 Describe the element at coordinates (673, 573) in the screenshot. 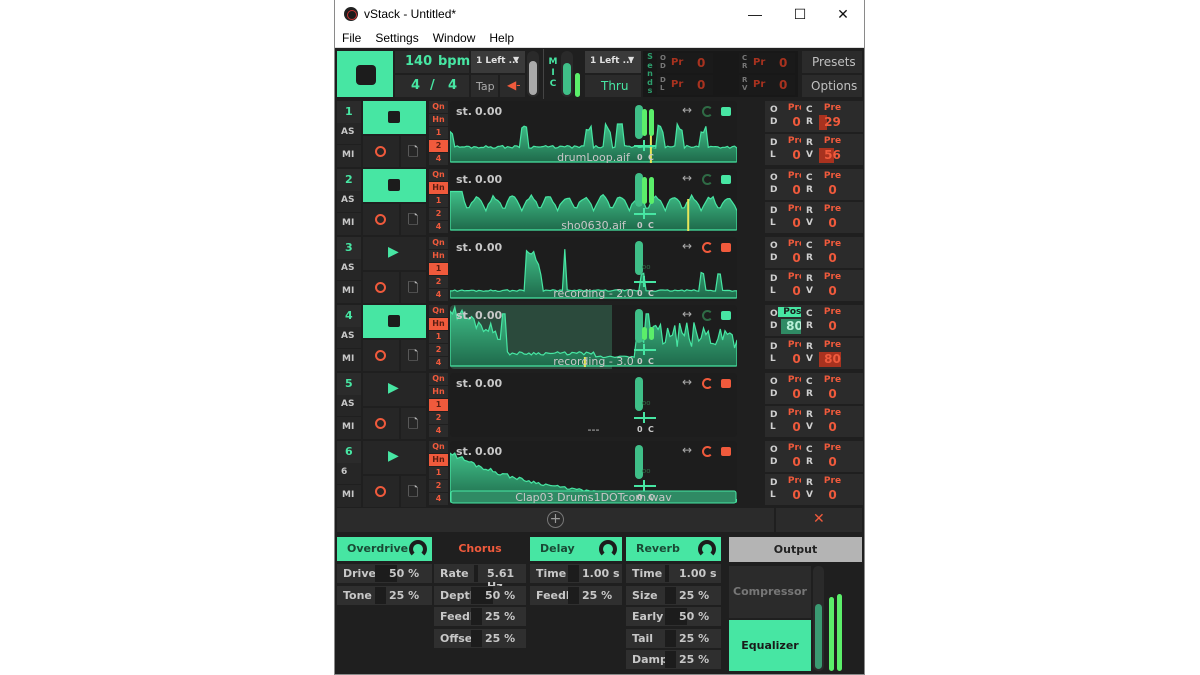

I see `param-time: Time 1.00 s` at that location.